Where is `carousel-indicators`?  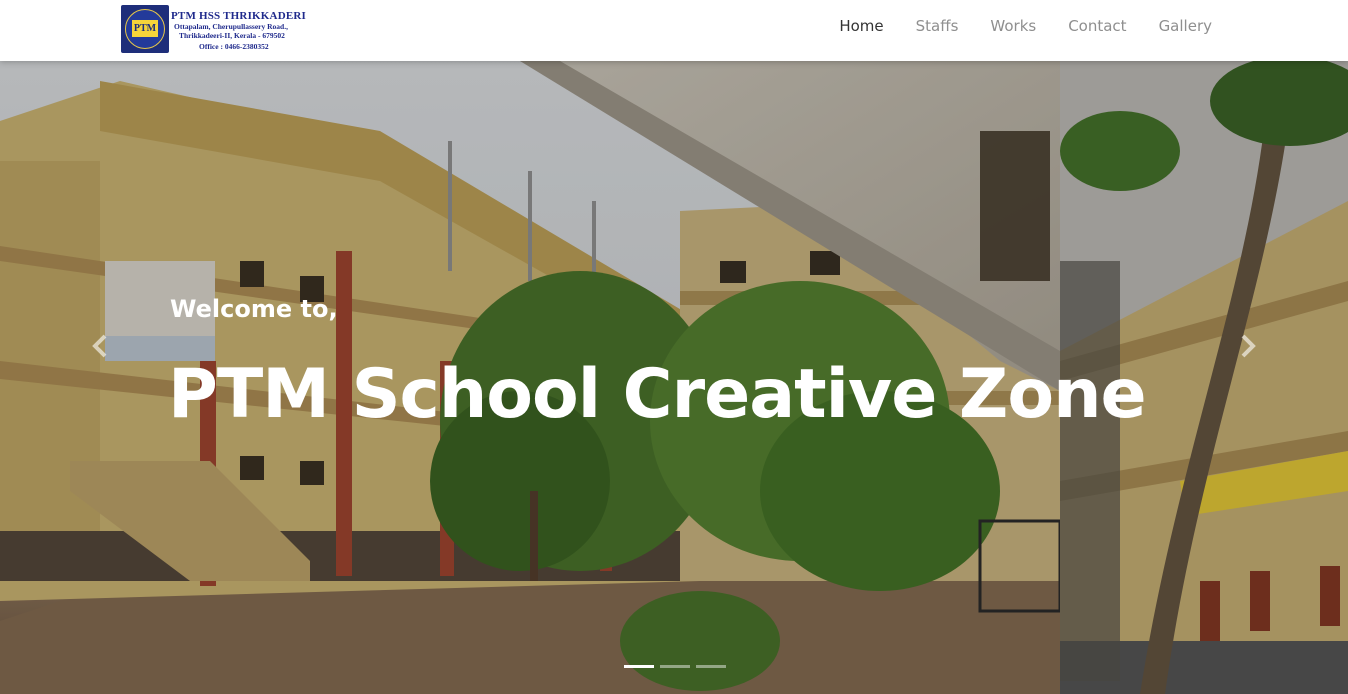
carousel-indicators is located at coordinates (678, 666).